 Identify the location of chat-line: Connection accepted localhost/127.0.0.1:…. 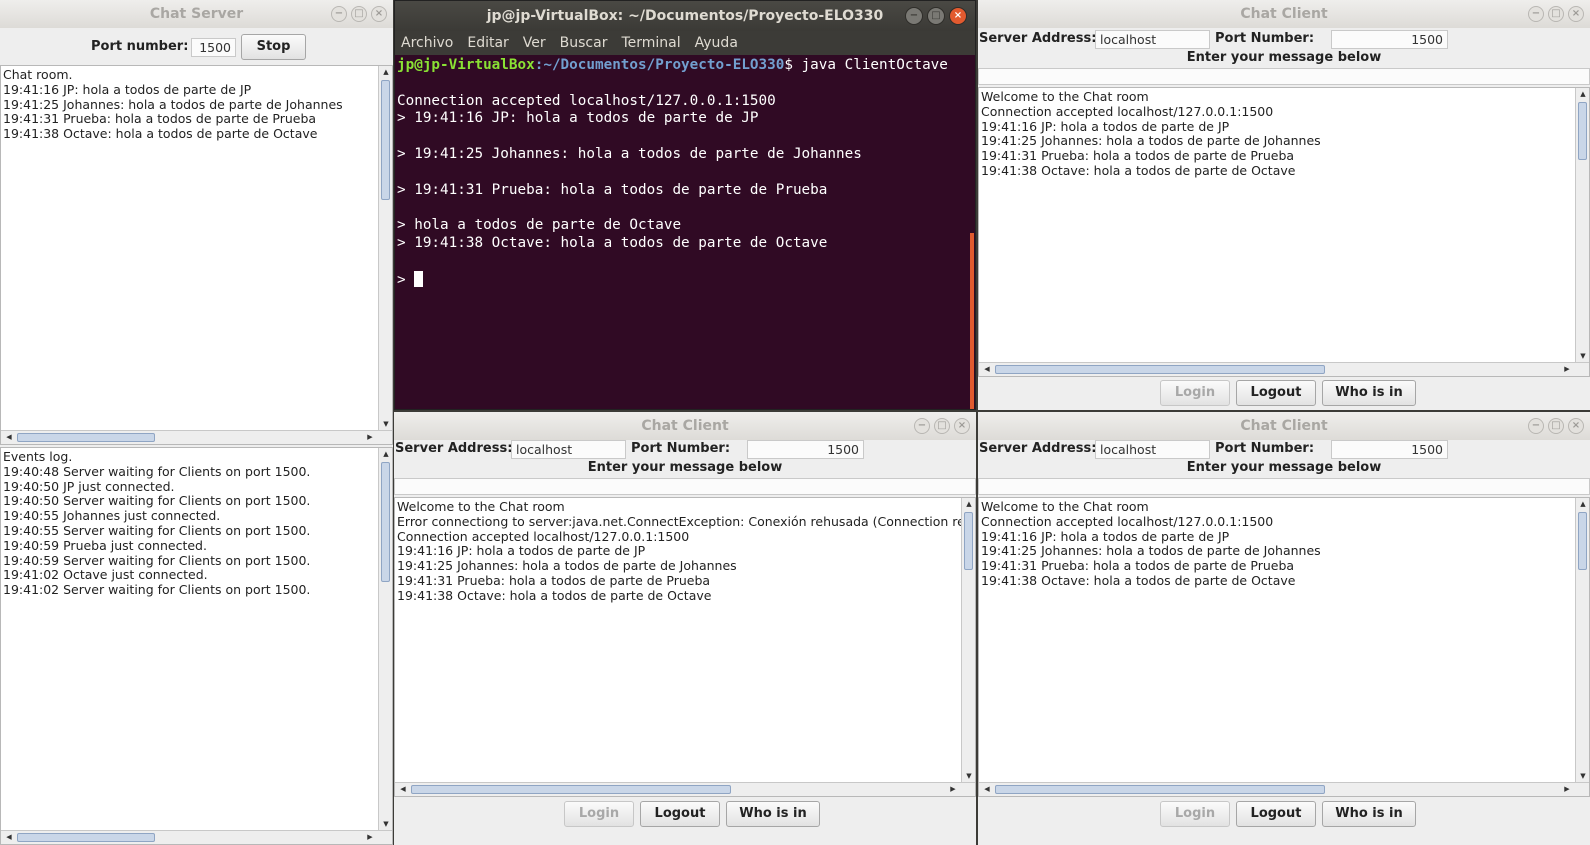
(1127, 111).